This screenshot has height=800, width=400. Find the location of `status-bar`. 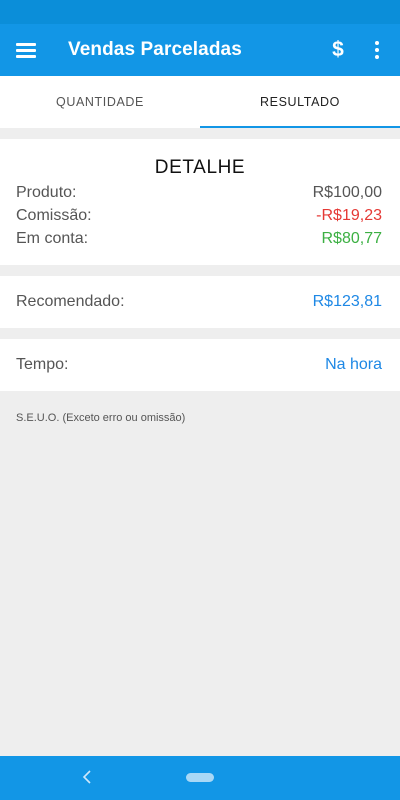

status-bar is located at coordinates (200, 12).